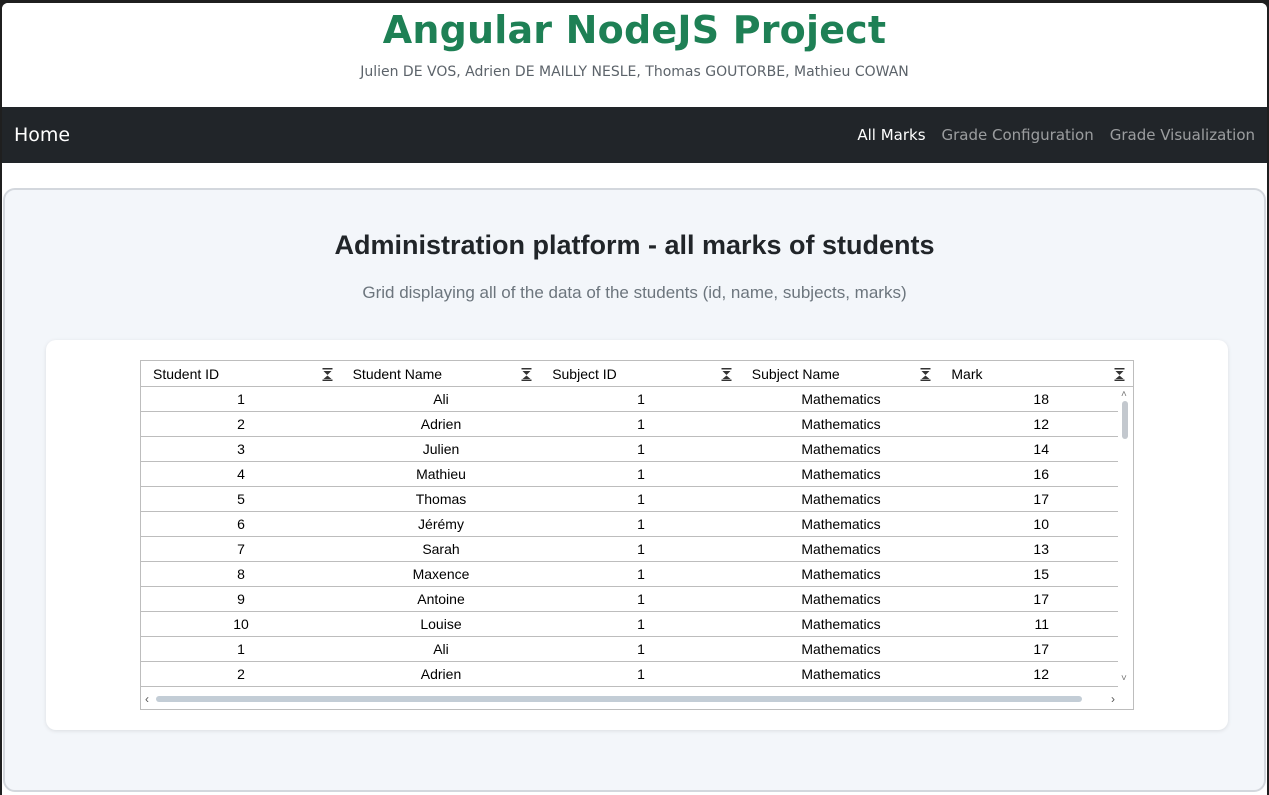 This screenshot has height=795, width=1269. Describe the element at coordinates (441, 424) in the screenshot. I see `table-cell: Adrien` at that location.